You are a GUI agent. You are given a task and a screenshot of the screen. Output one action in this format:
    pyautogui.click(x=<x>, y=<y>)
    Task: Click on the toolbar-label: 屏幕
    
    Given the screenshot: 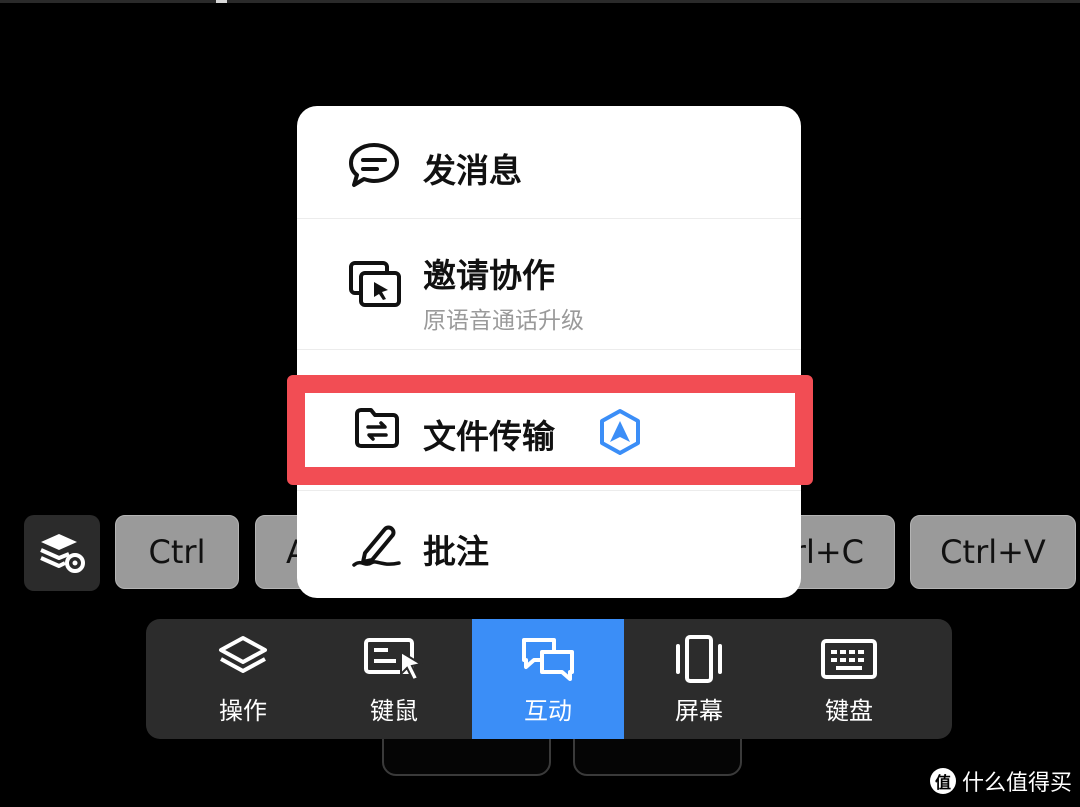 What is the action you would take?
    pyautogui.click(x=699, y=710)
    